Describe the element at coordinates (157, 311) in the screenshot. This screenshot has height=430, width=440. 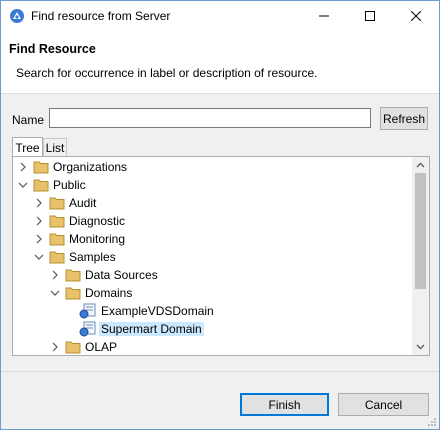
I see `tree-row-label: ExampleVDSDomain` at that location.